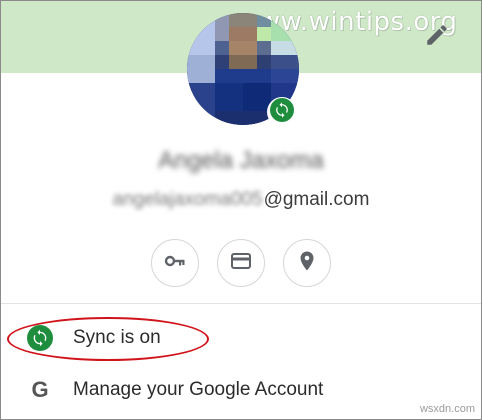 This screenshot has width=482, height=420. What do you see at coordinates (316, 199) in the screenshot?
I see `email-domain: @gmail.com` at bounding box center [316, 199].